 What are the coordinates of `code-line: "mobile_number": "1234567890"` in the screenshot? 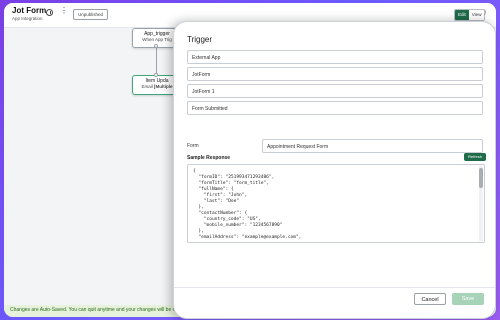 It's located at (238, 225).